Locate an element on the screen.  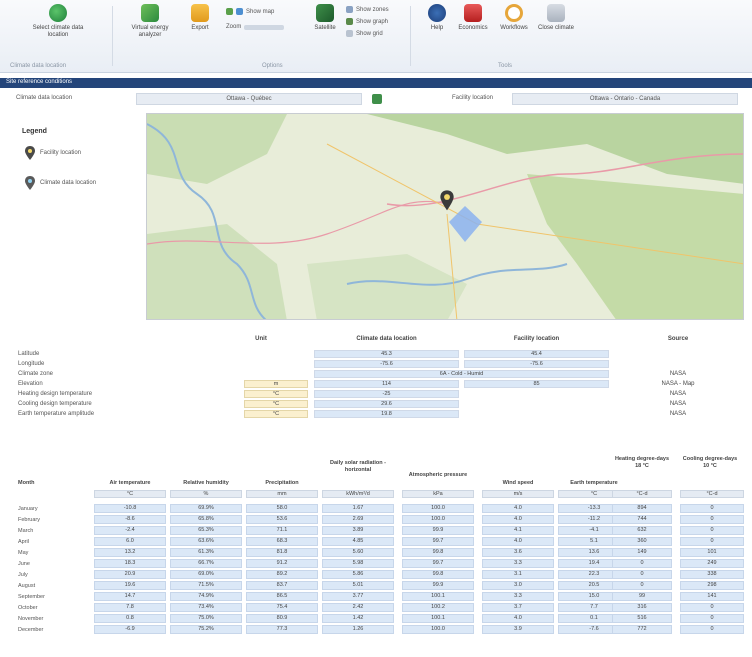
climate-value: 114 is located at coordinates (386, 384).